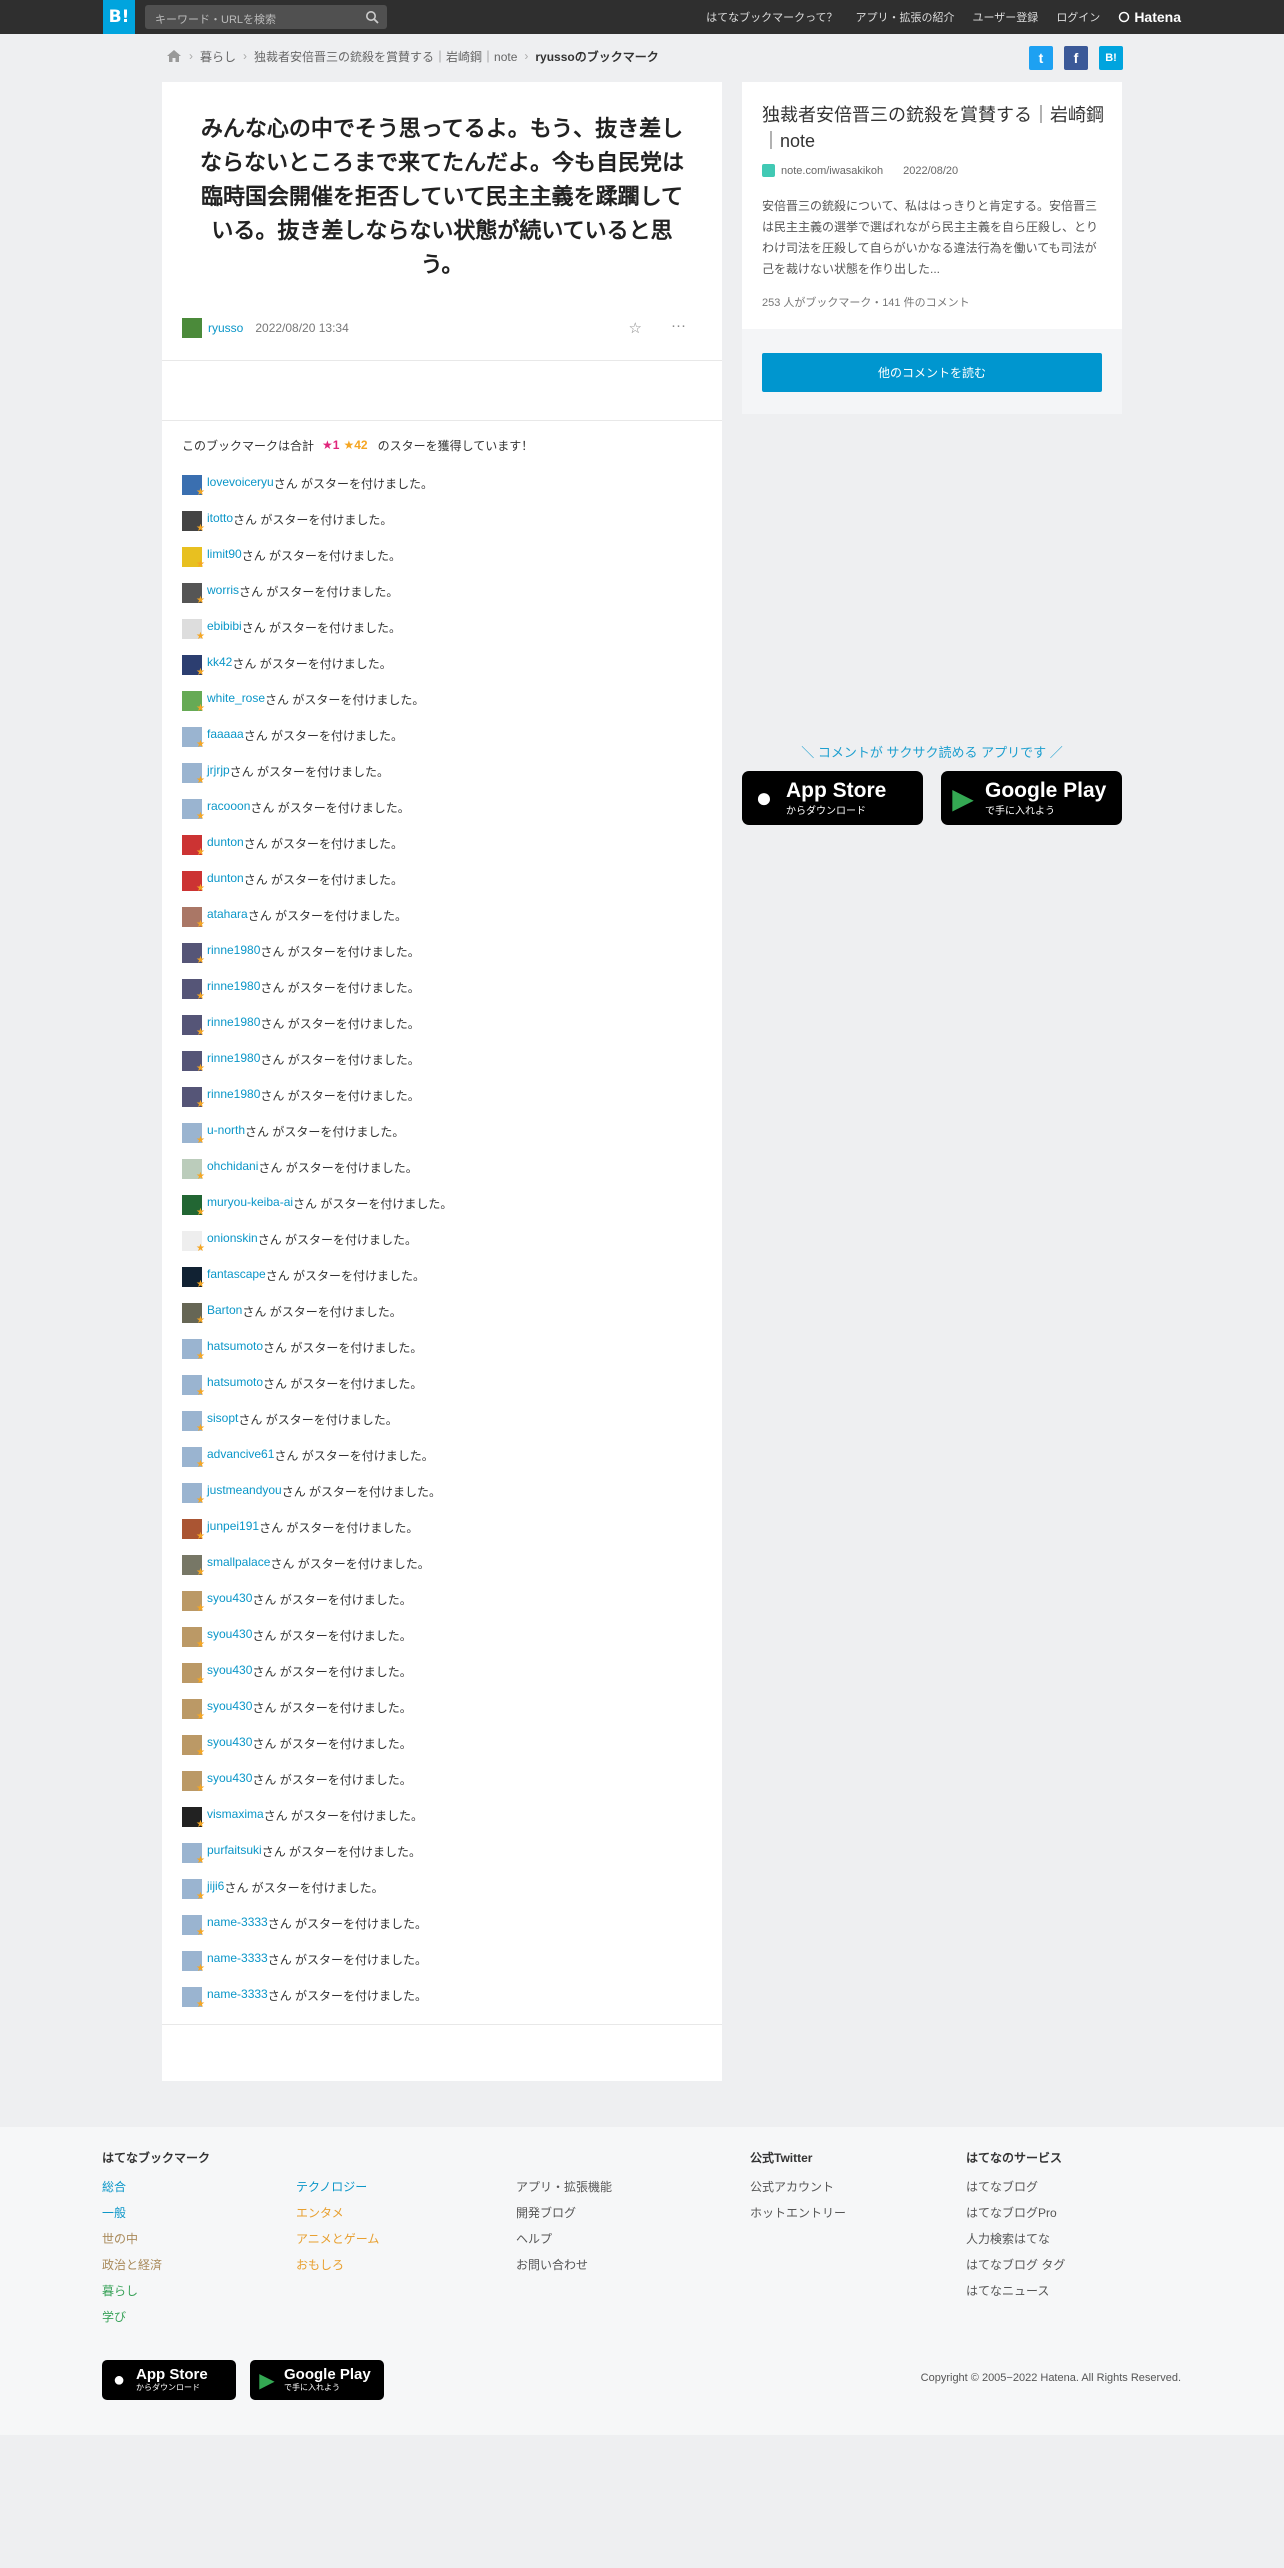 Image resolution: width=1284 pixels, height=2568 pixels. What do you see at coordinates (226, 1130) in the screenshot?
I see `star-user-link: u-north` at bounding box center [226, 1130].